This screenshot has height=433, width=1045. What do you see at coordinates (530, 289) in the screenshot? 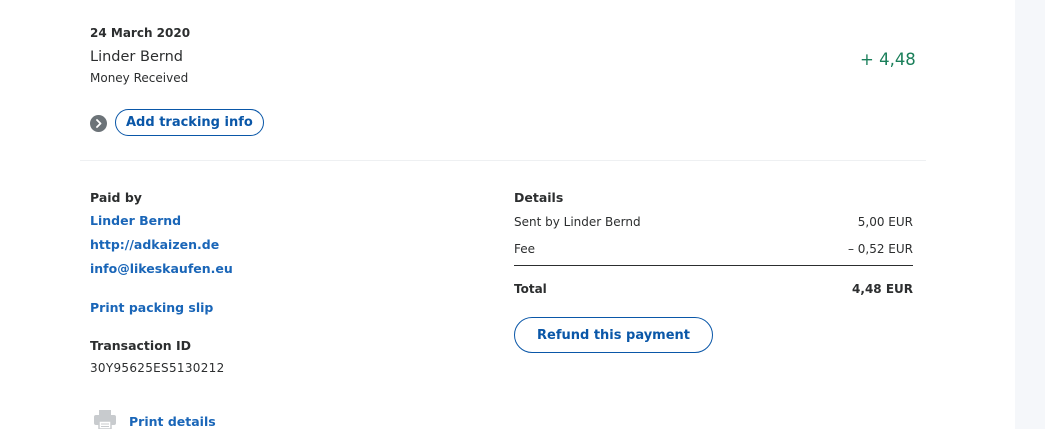
I see `total-label: Total` at bounding box center [530, 289].